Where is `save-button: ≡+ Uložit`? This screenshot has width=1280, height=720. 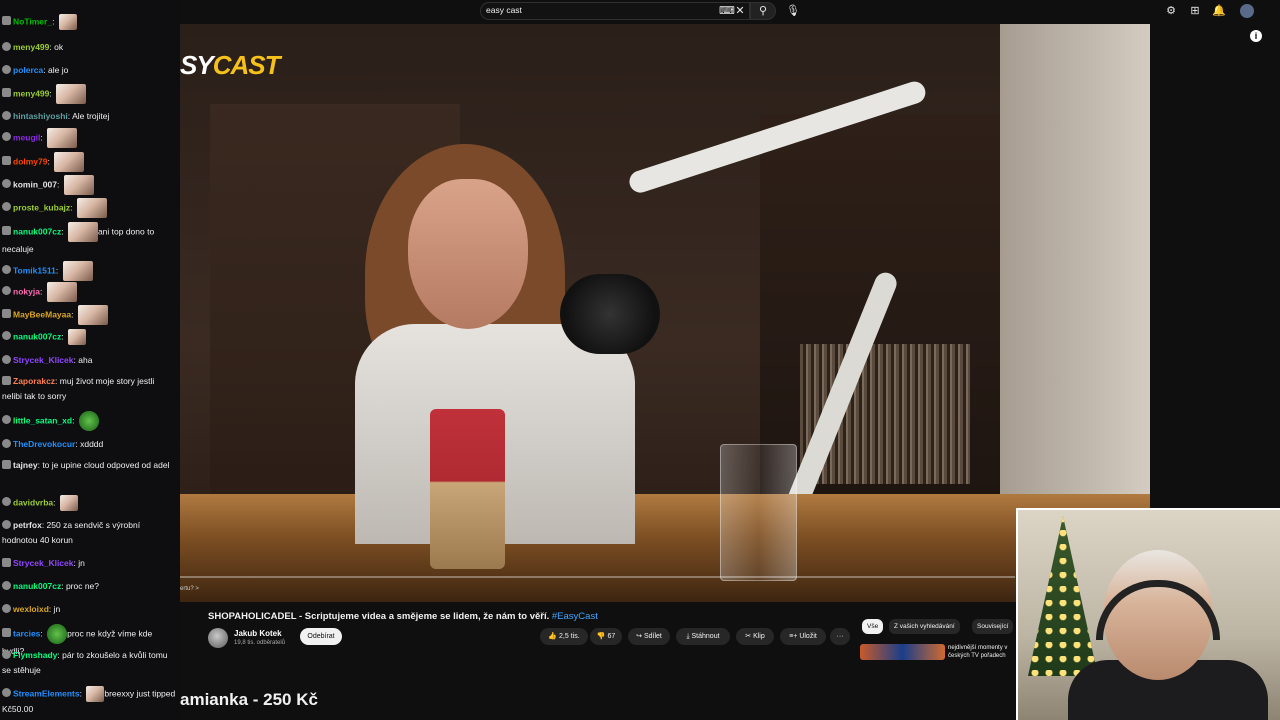 save-button: ≡+ Uložit is located at coordinates (803, 636).